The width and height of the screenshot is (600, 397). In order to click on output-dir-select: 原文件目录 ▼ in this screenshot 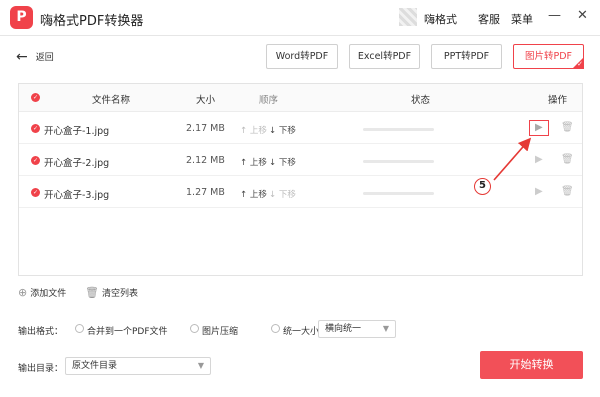, I will do `click(138, 366)`.